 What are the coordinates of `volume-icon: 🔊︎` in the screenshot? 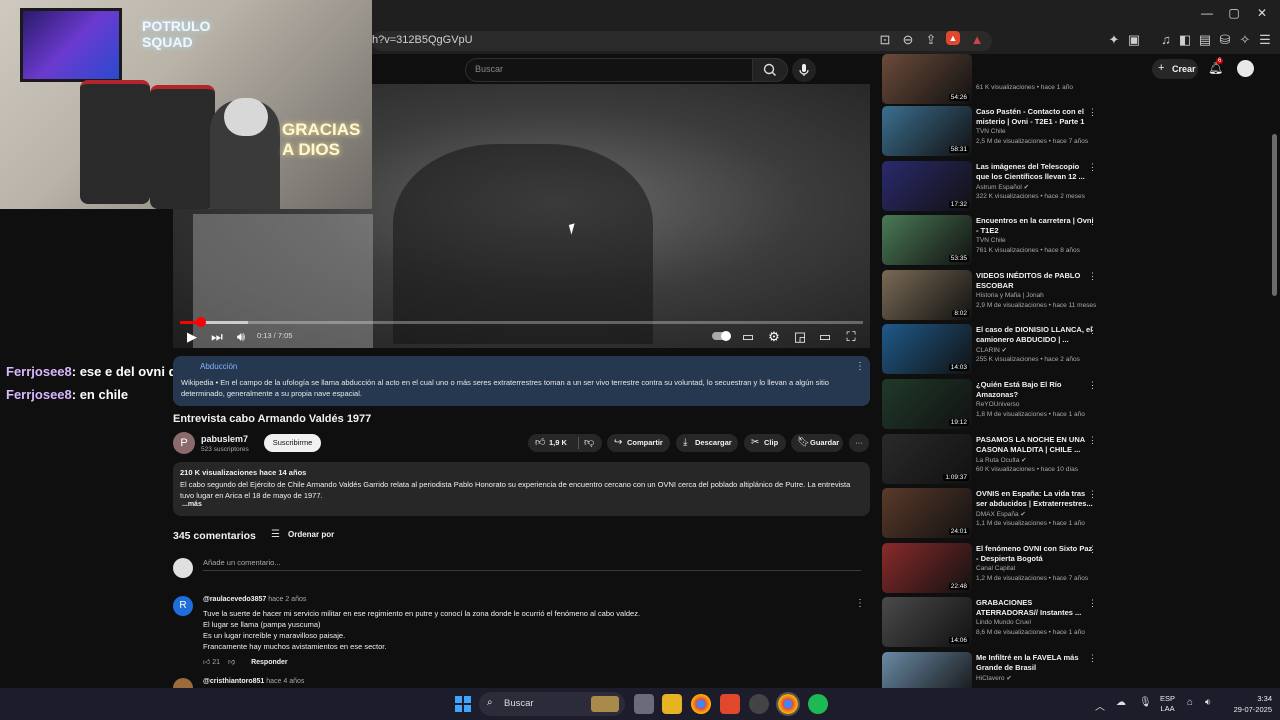 It's located at (241, 337).